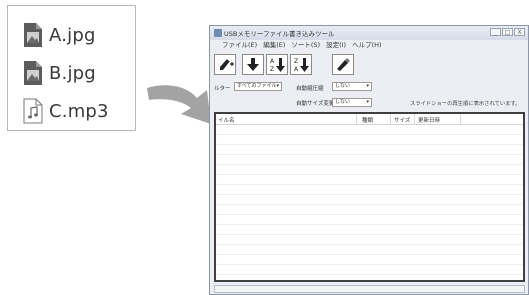  I want to click on maximize-button: □, so click(507, 32).